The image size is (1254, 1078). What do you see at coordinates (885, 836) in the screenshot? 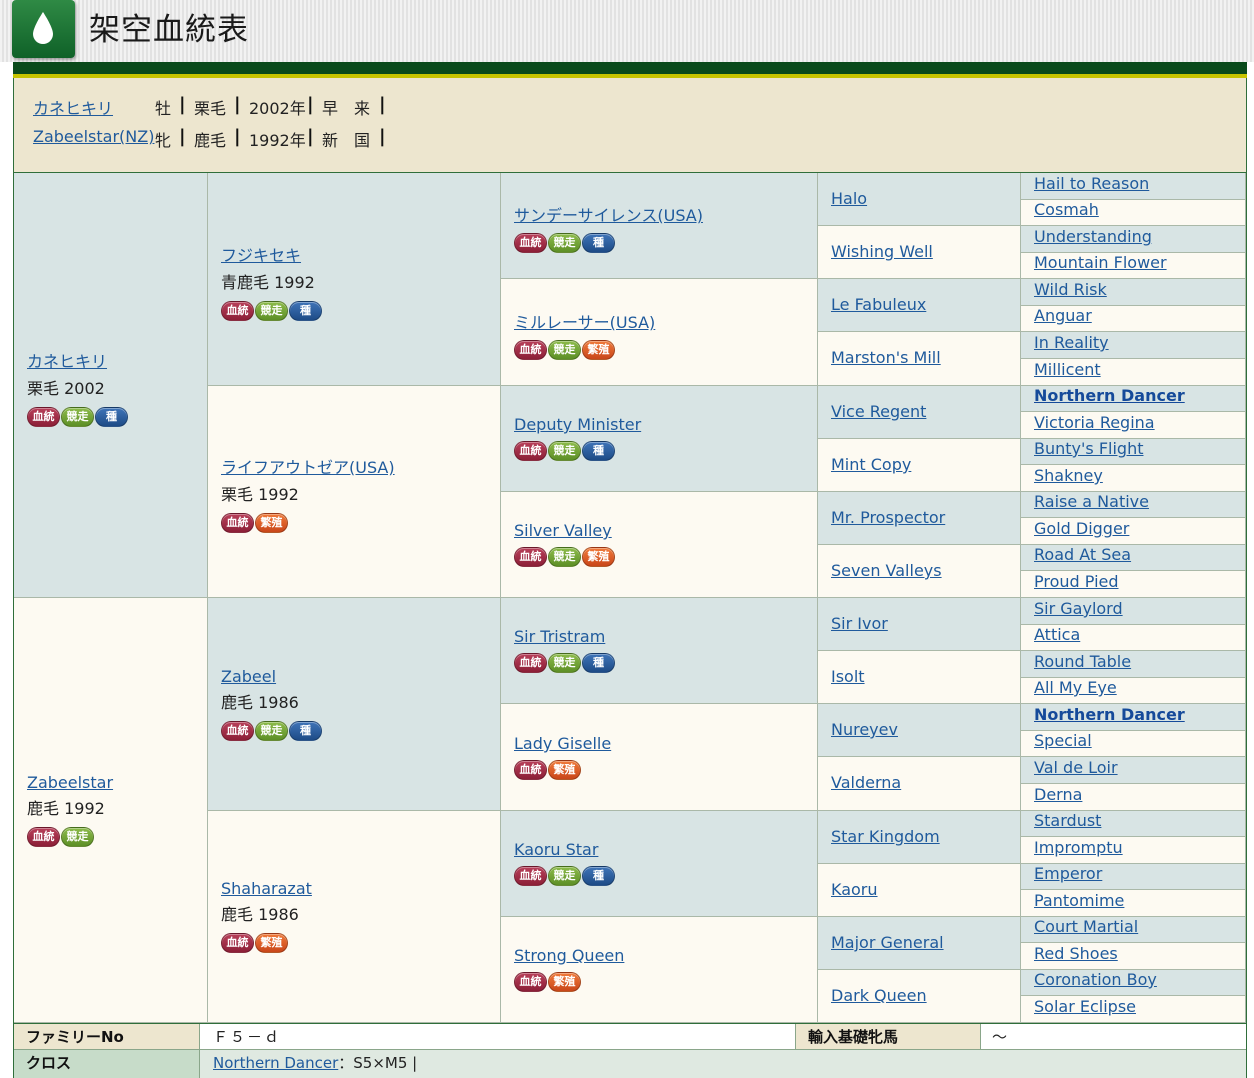
I see `horse-name-link: Star Kingdom` at bounding box center [885, 836].